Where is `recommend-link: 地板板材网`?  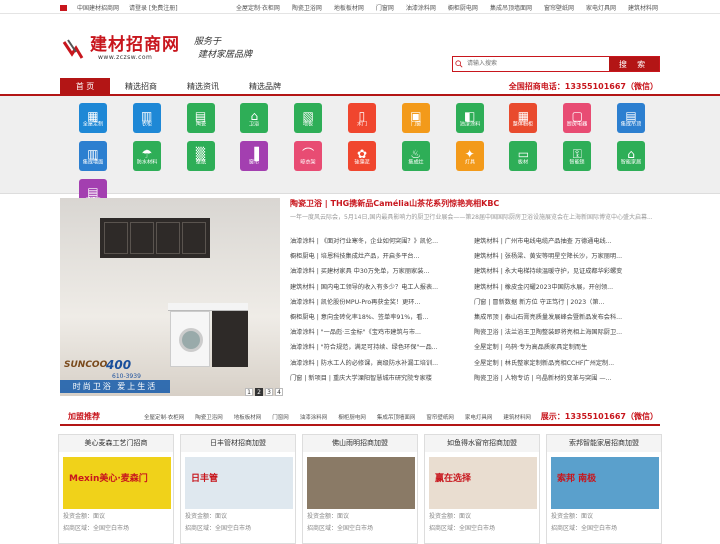 recommend-link: 地板板材网 is located at coordinates (248, 417).